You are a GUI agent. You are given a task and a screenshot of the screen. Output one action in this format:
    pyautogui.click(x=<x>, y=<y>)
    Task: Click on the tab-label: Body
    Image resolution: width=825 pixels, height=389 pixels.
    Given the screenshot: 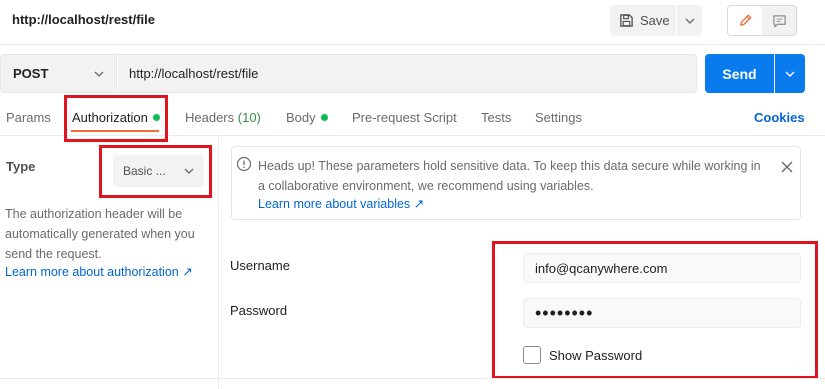 What is the action you would take?
    pyautogui.click(x=301, y=117)
    